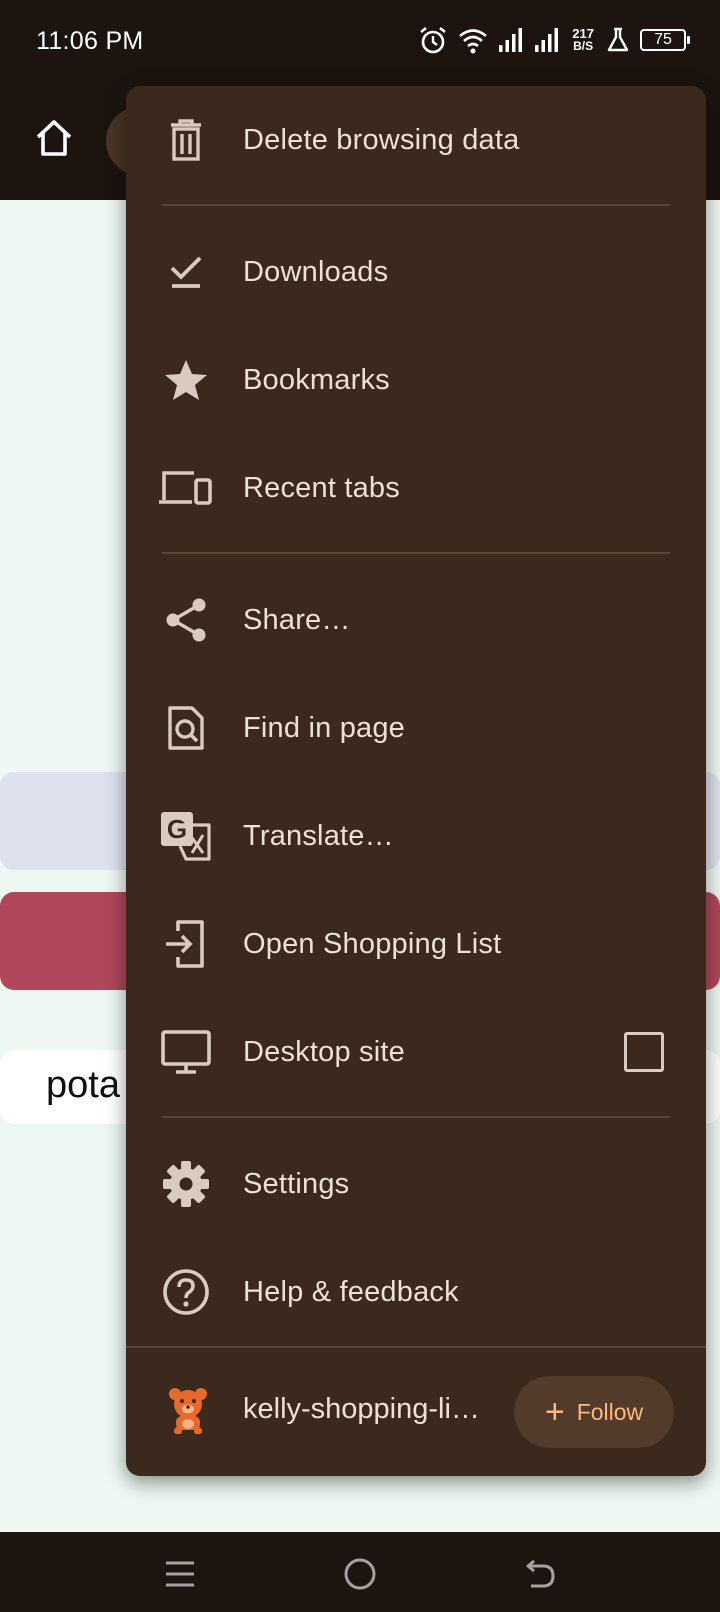 The width and height of the screenshot is (720, 1612). What do you see at coordinates (644, 1052) in the screenshot?
I see `desktop-site-checkbox` at bounding box center [644, 1052].